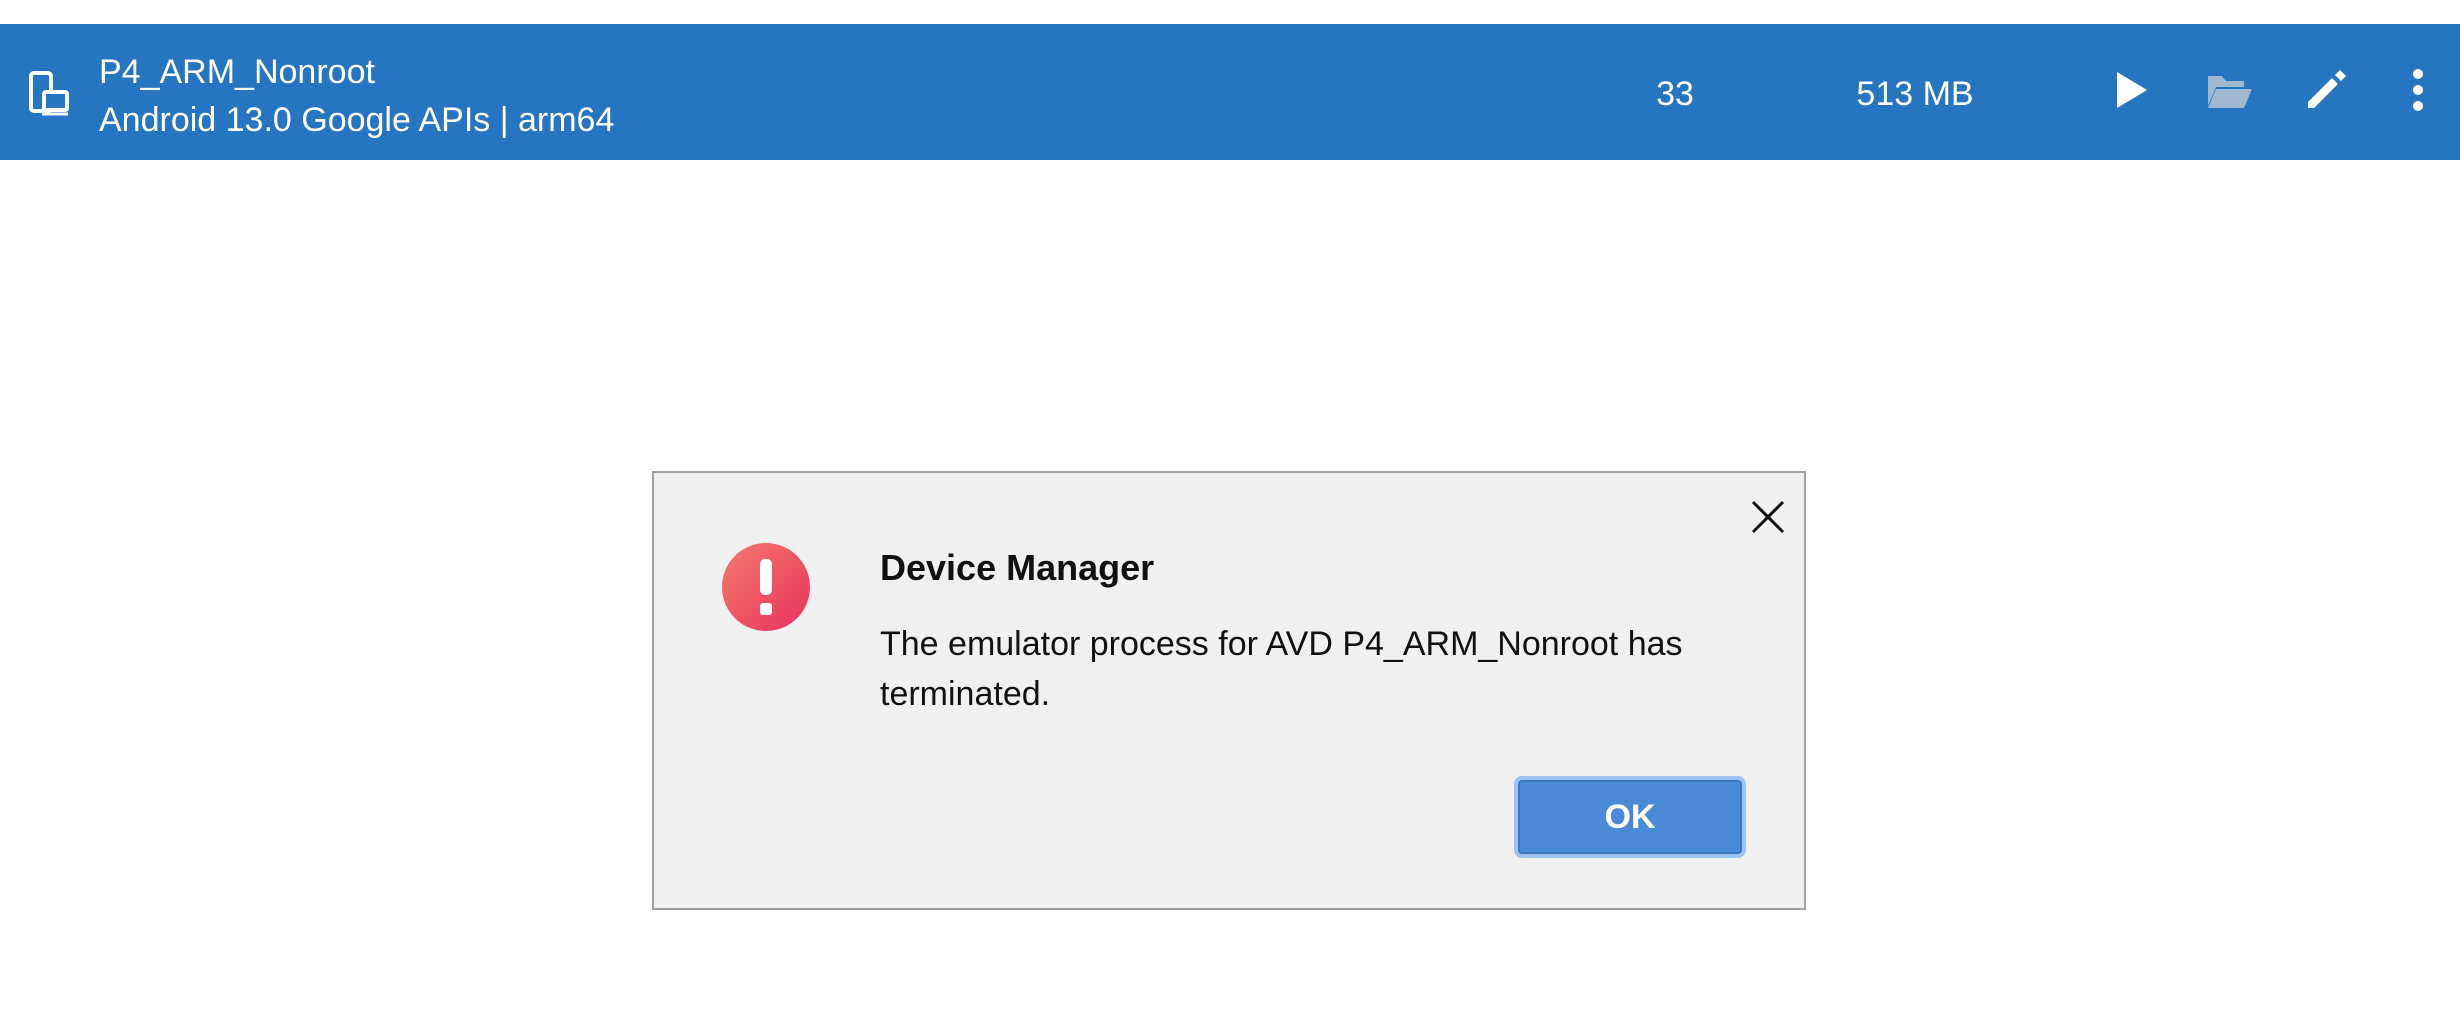 The image size is (2460, 1023). Describe the element at coordinates (49, 93) in the screenshot. I see `phone-tablet-icon` at that location.